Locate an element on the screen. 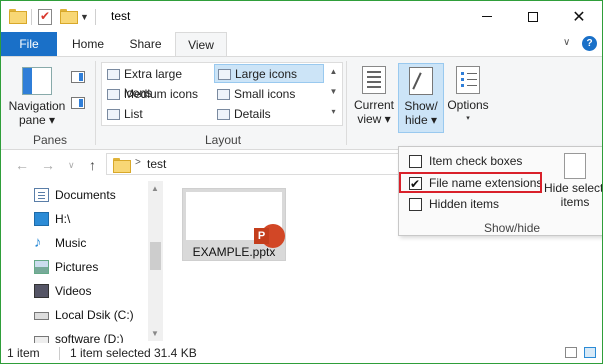  options-dropdown-icon: ▾ is located at coordinates (468, 118).